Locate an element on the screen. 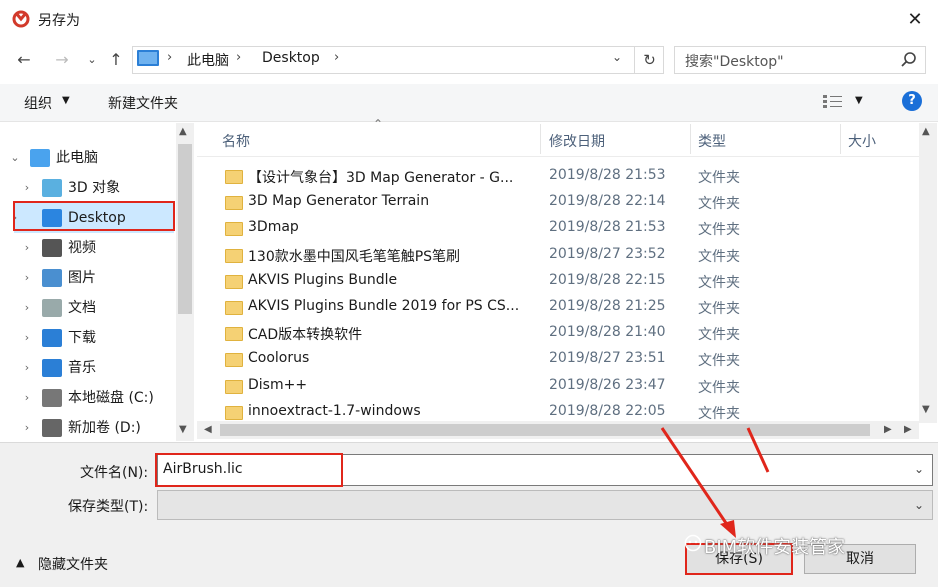  local-disk-icon is located at coordinates (52, 398).